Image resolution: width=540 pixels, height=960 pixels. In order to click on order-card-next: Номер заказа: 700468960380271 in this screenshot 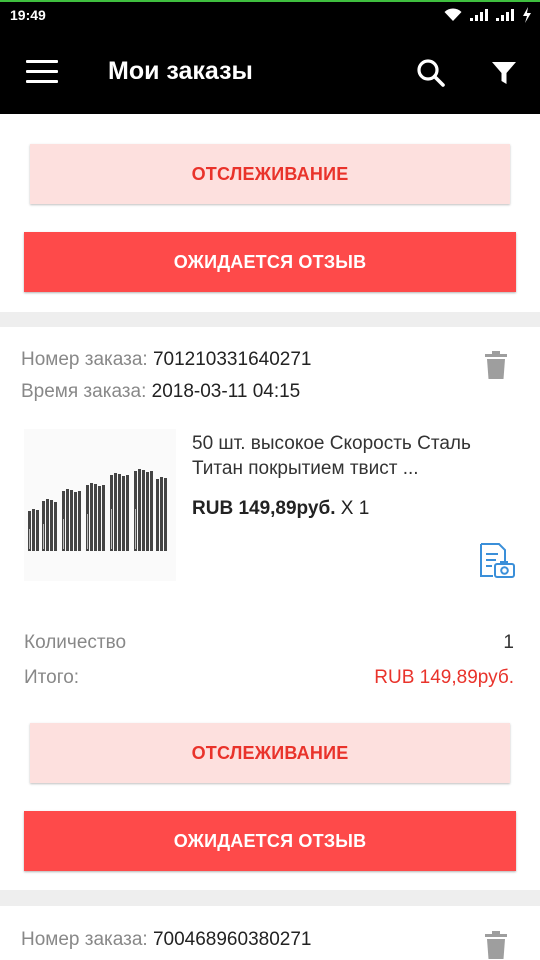, I will do `click(270, 933)`.